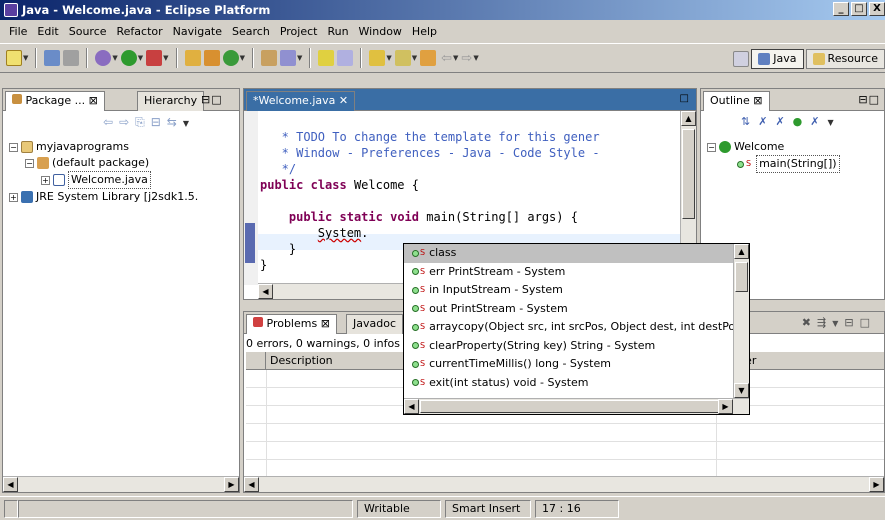 This screenshot has height=520, width=885. Describe the element at coordinates (576, 364) in the screenshot. I see `completion-item: ScurrentTimeMillis() long - System` at that location.